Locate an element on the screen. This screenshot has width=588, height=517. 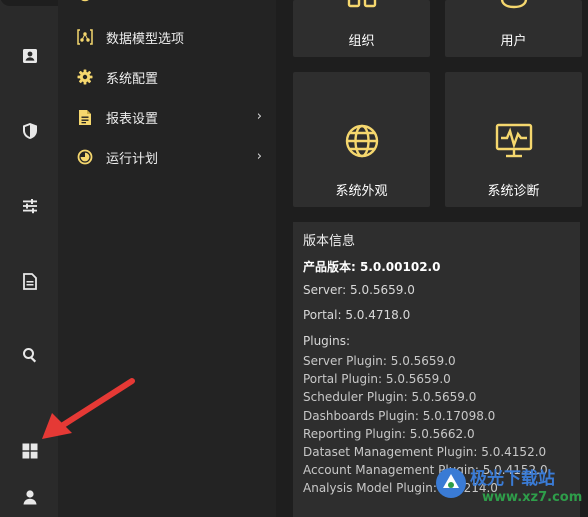
annotation-arrow is located at coordinates (85, 413).